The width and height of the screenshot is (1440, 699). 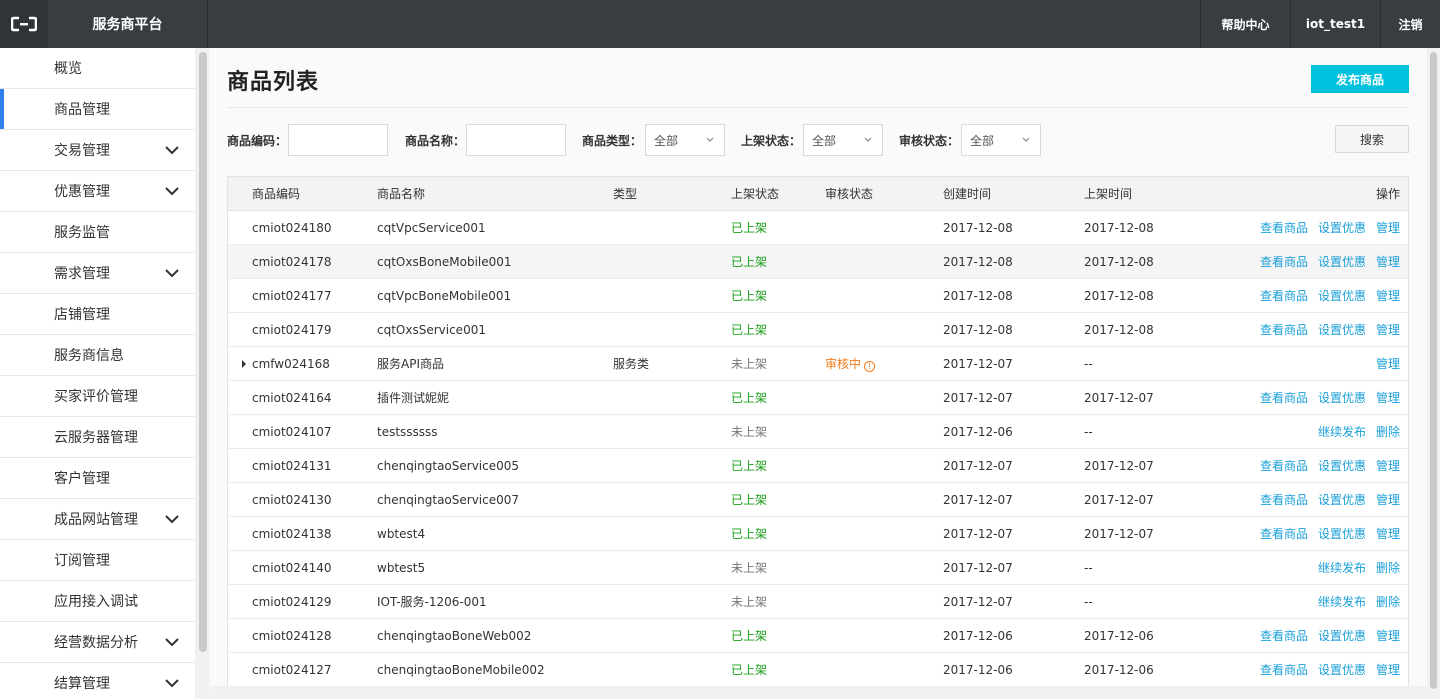 What do you see at coordinates (843, 140) in the screenshot?
I see `shelf-status-select: 全部` at bounding box center [843, 140].